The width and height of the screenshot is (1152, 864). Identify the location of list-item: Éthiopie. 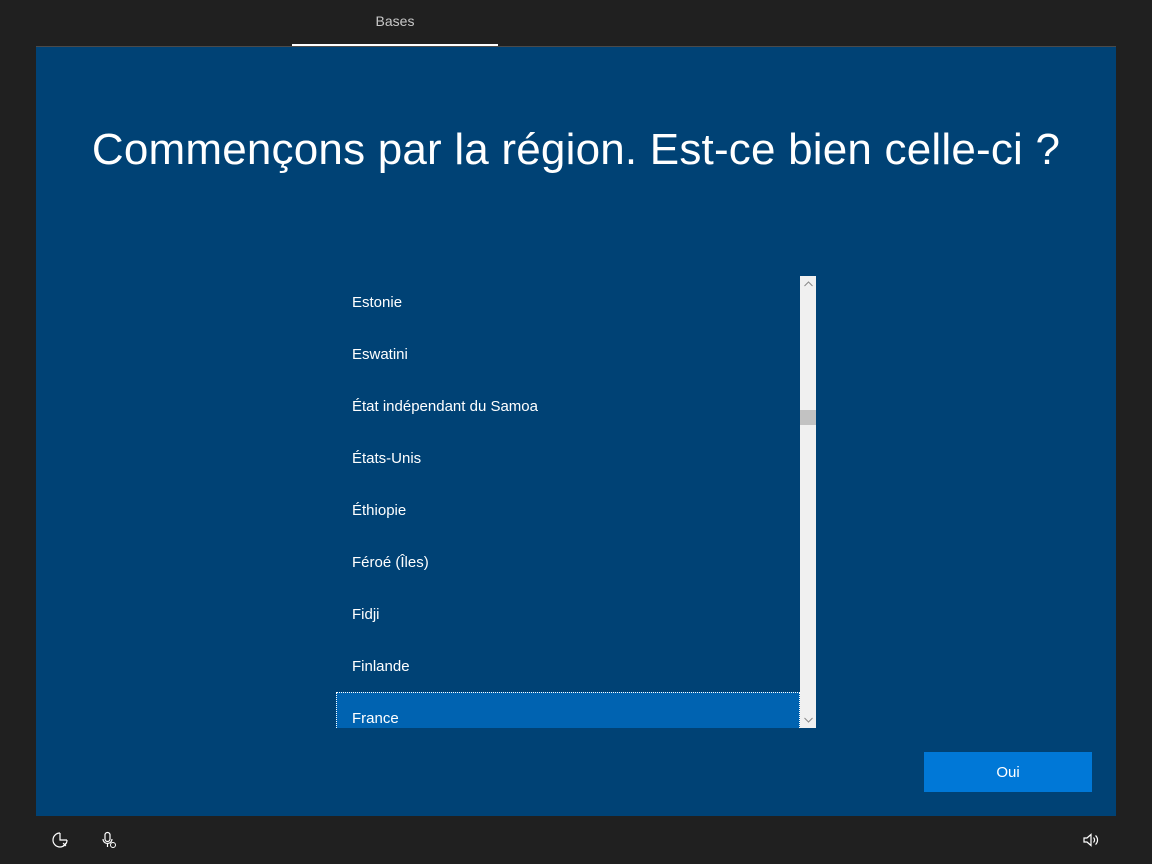
(568, 510).